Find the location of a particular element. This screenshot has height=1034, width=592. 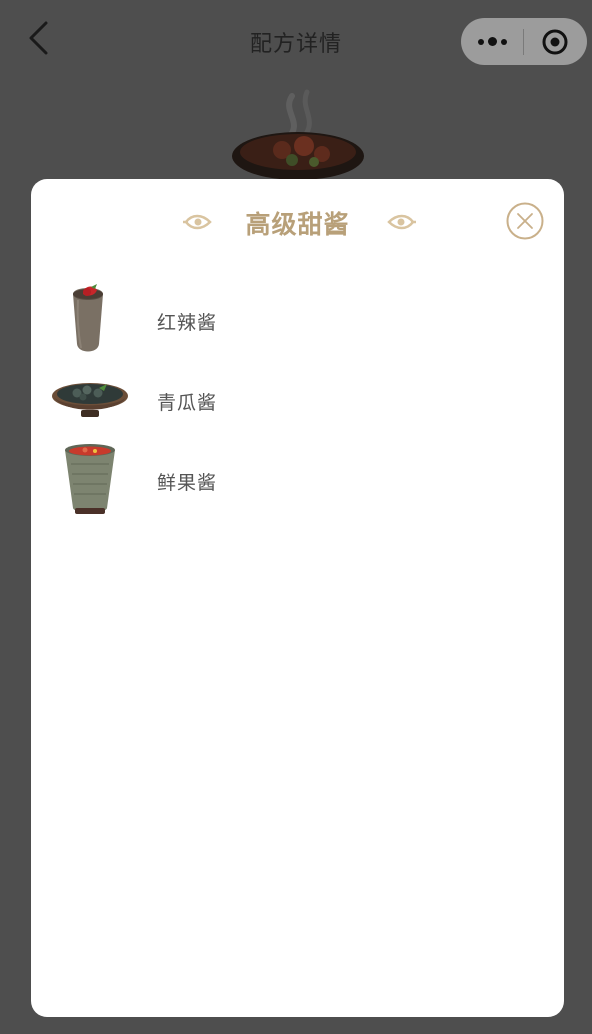

target-circle-icon is located at coordinates (555, 41).